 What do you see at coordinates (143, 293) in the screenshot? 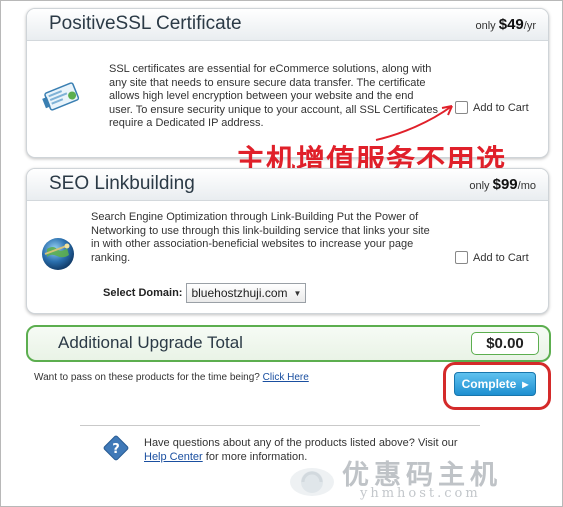
I see `select-domain-label: Select Domain:` at bounding box center [143, 293].